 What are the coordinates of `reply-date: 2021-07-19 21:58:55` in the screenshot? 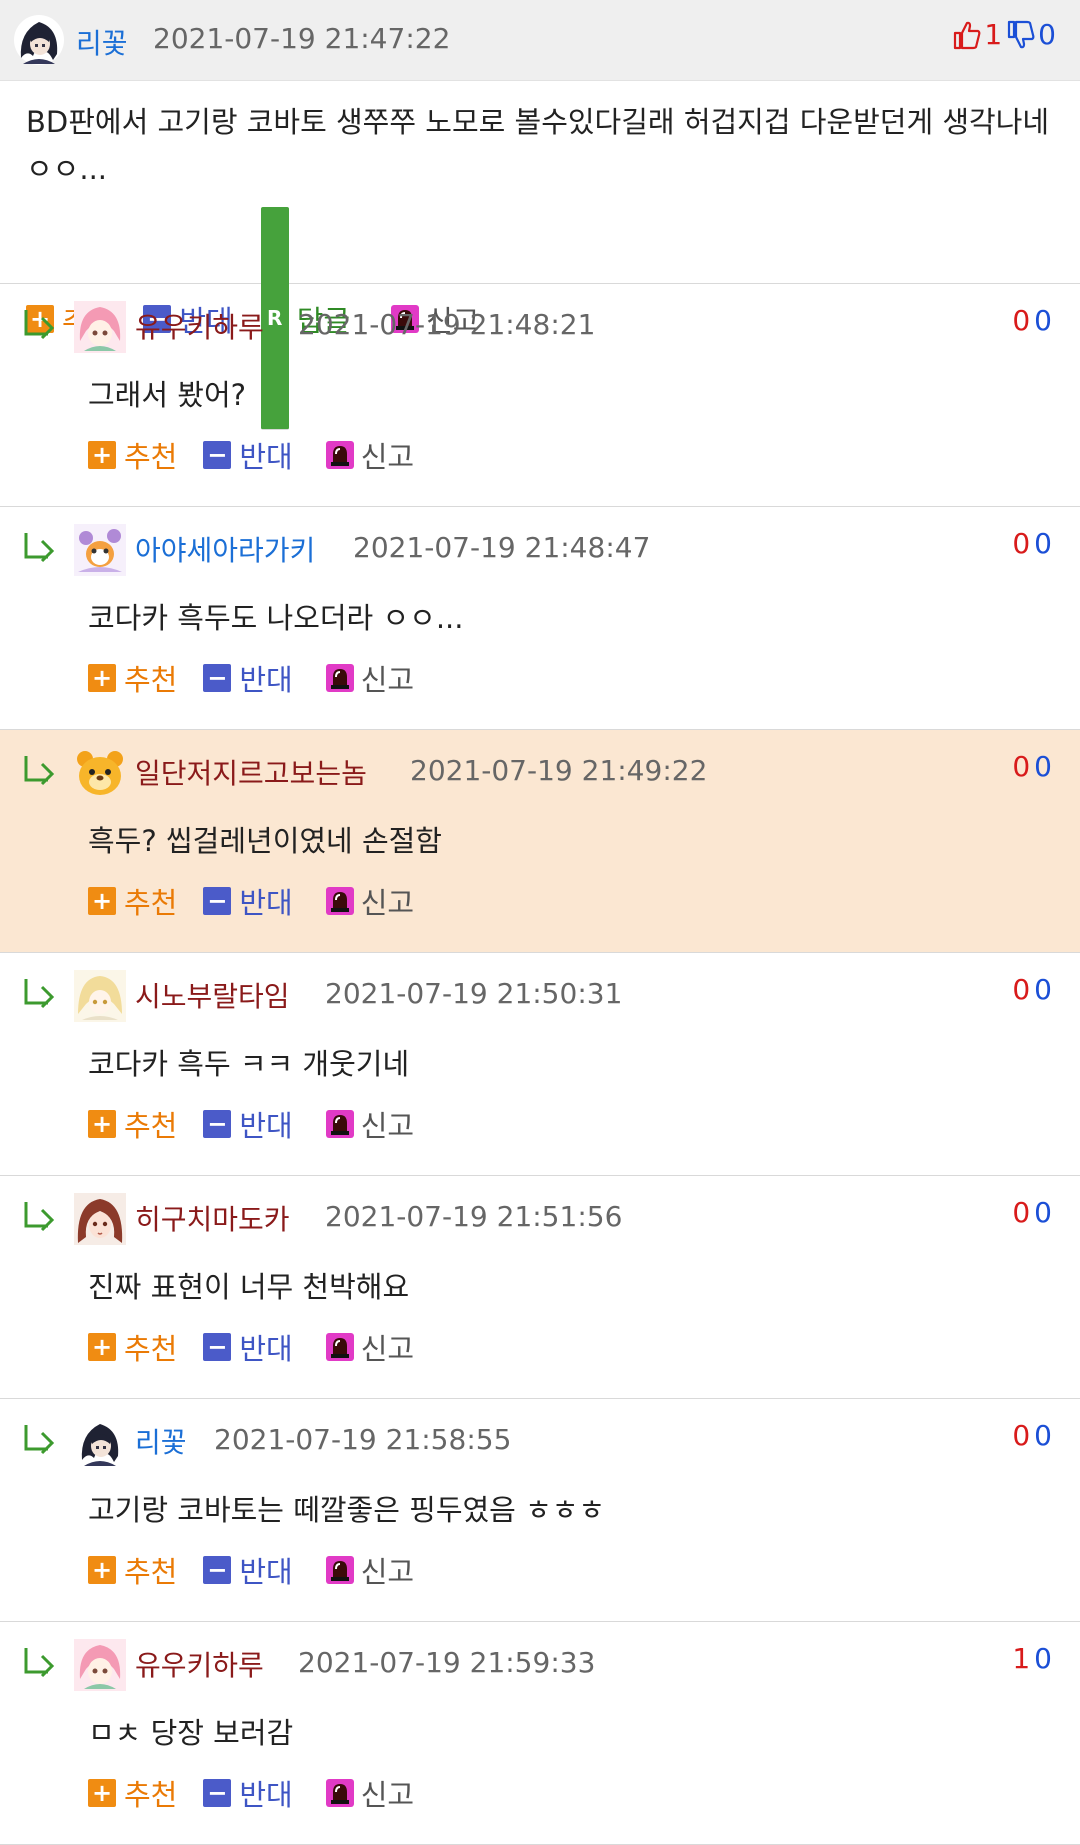 It's located at (363, 1439).